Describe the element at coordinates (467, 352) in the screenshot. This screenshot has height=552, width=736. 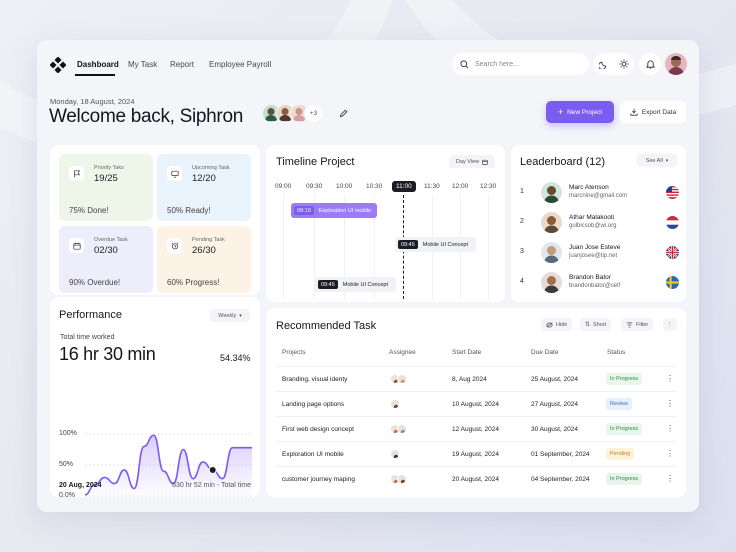
I see `column-header: Start Date` at that location.